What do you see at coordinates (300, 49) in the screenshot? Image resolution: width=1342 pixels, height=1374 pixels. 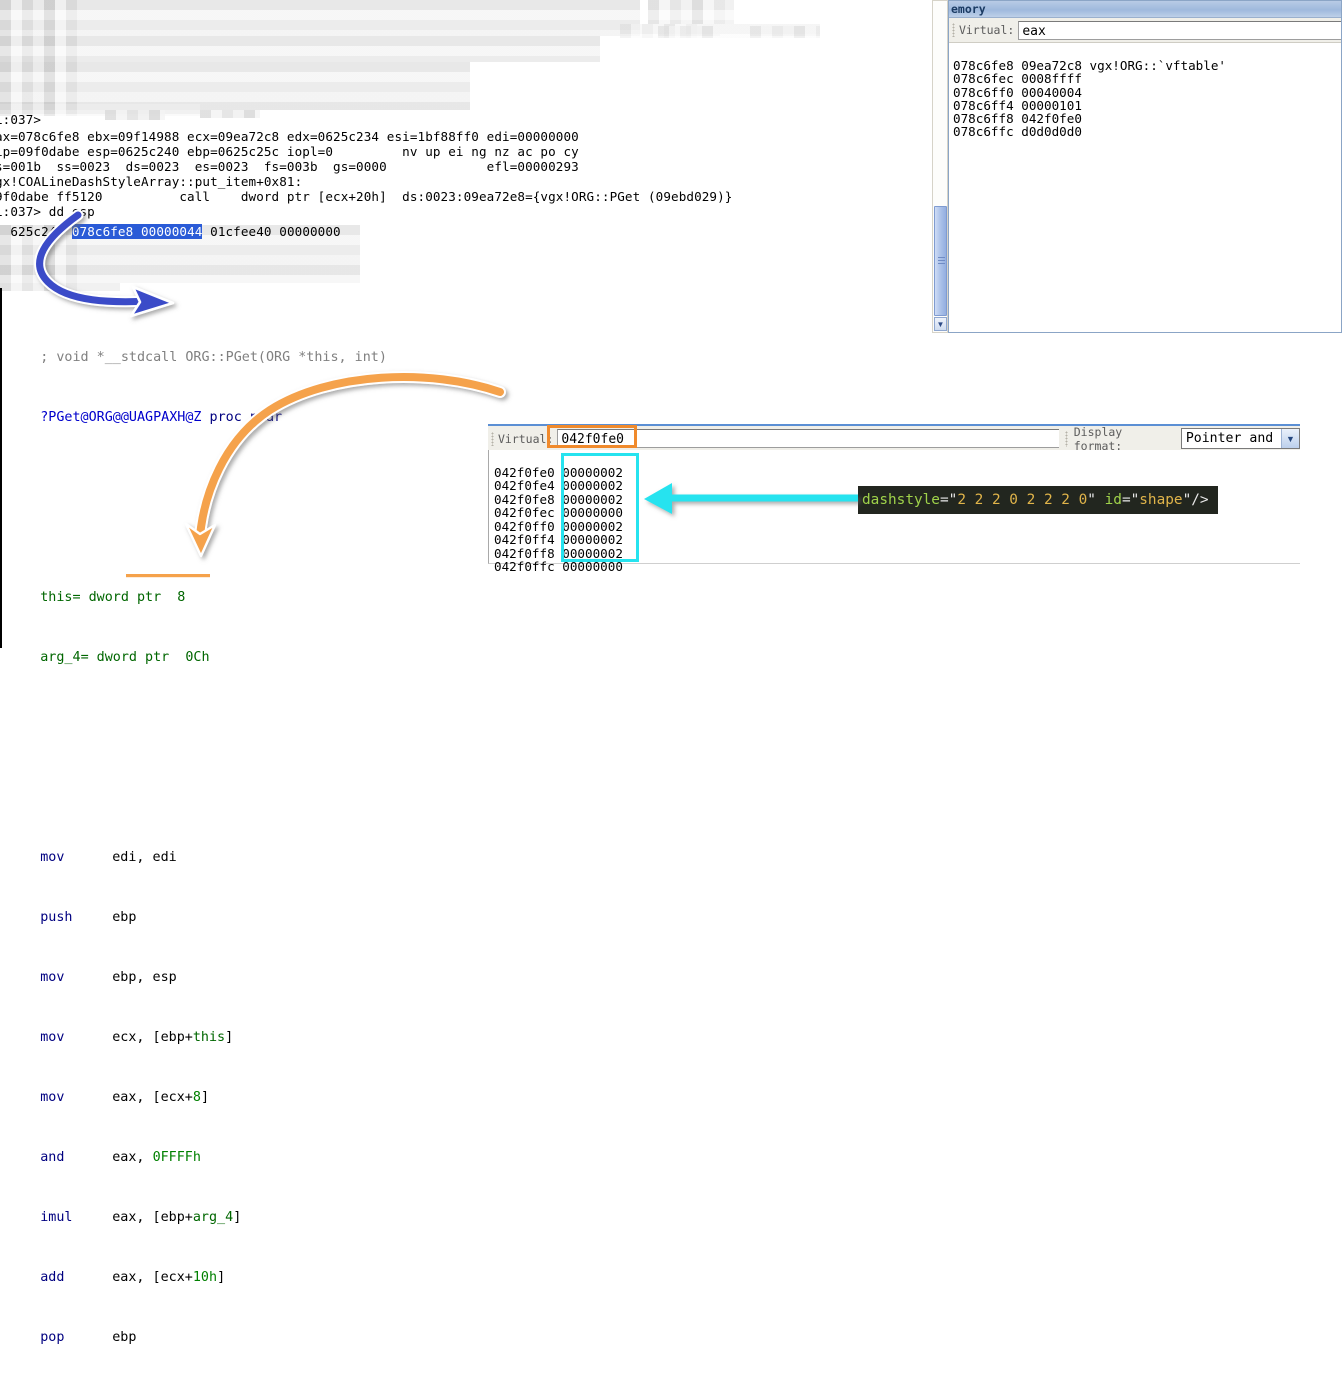 I see `redacted-region-top-middle` at bounding box center [300, 49].